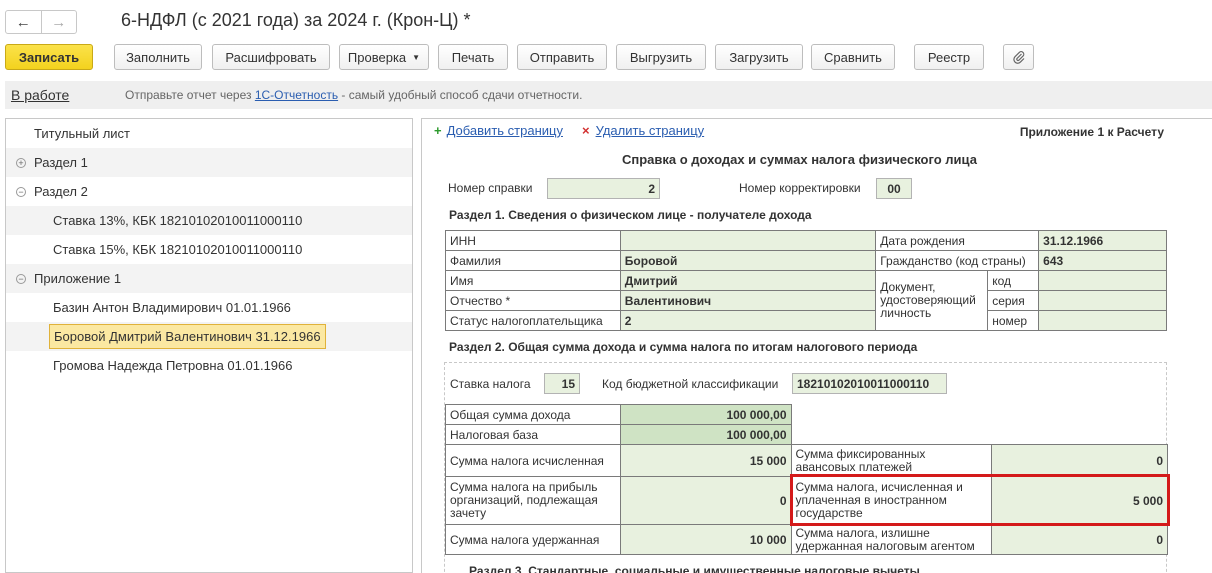  Describe the element at coordinates (533, 434) in the screenshot. I see `tax-base-label: Налоговая база` at that location.